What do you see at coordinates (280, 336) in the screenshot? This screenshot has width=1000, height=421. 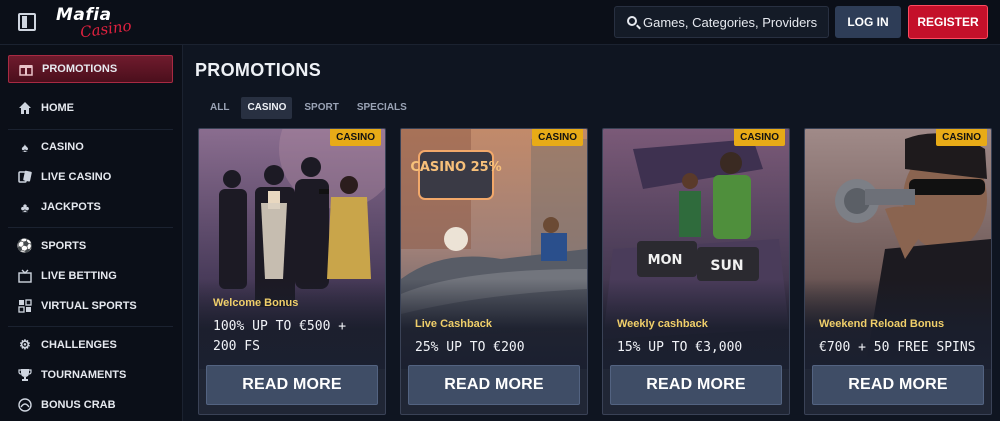 I see `card-headline: 100% UP TO €500 + 200 FS` at bounding box center [280, 336].